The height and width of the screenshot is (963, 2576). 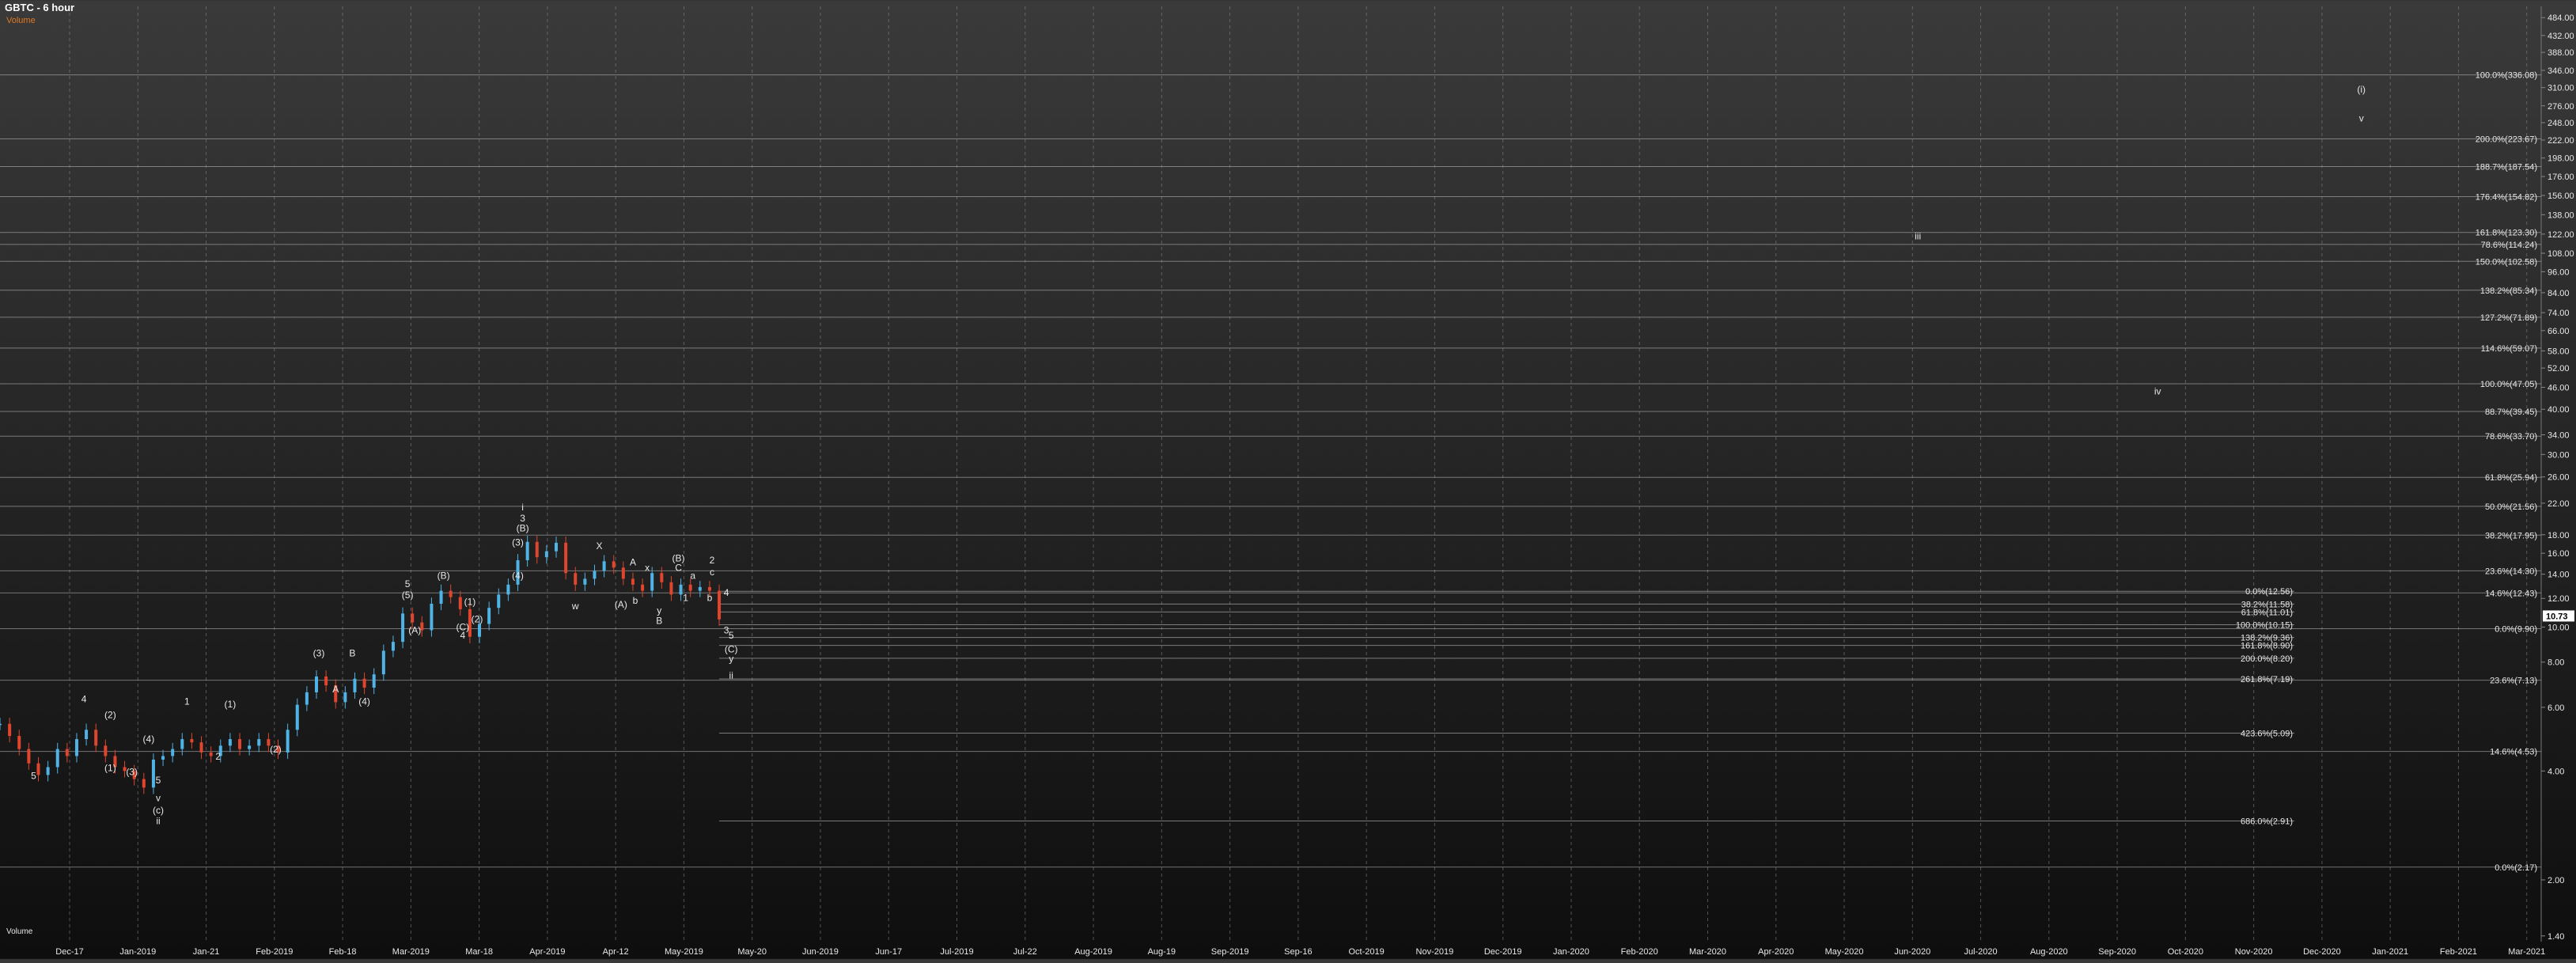 What do you see at coordinates (2559, 313) in the screenshot?
I see `y-tick-label: 74.00` at bounding box center [2559, 313].